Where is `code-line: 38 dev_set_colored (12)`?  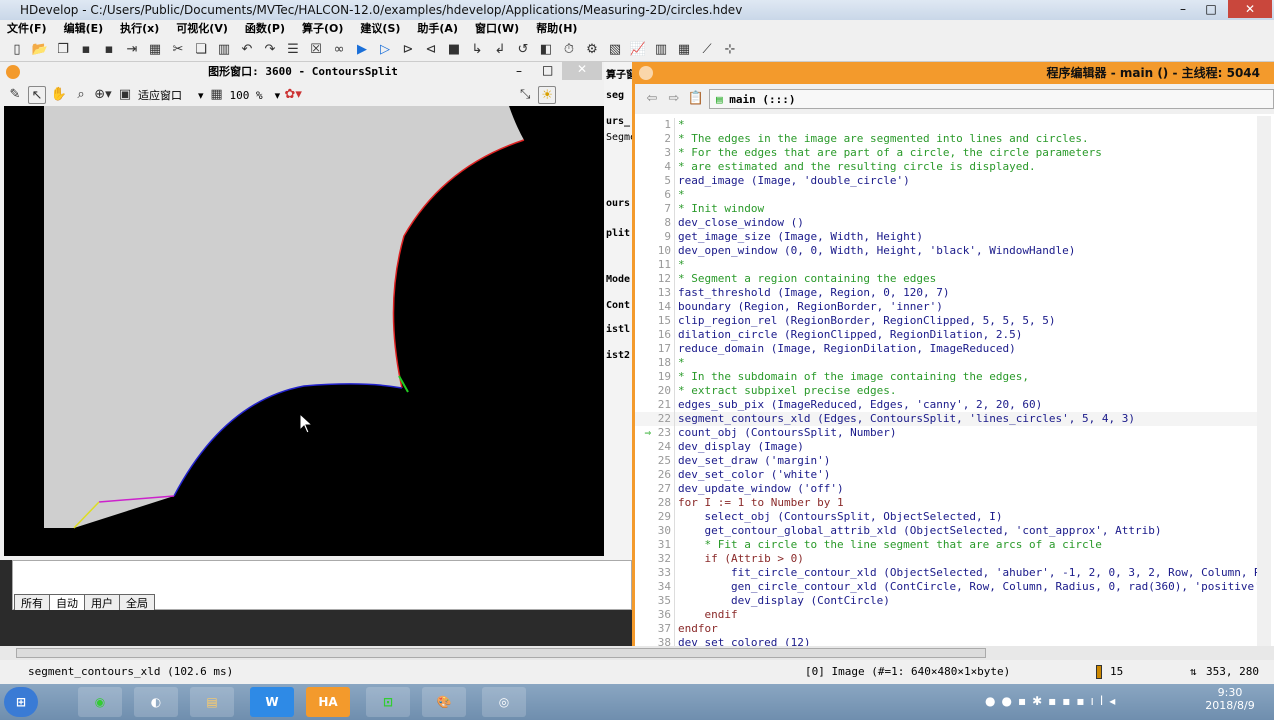 code-line: 38 dev_set_colored (12) is located at coordinates (947, 641).